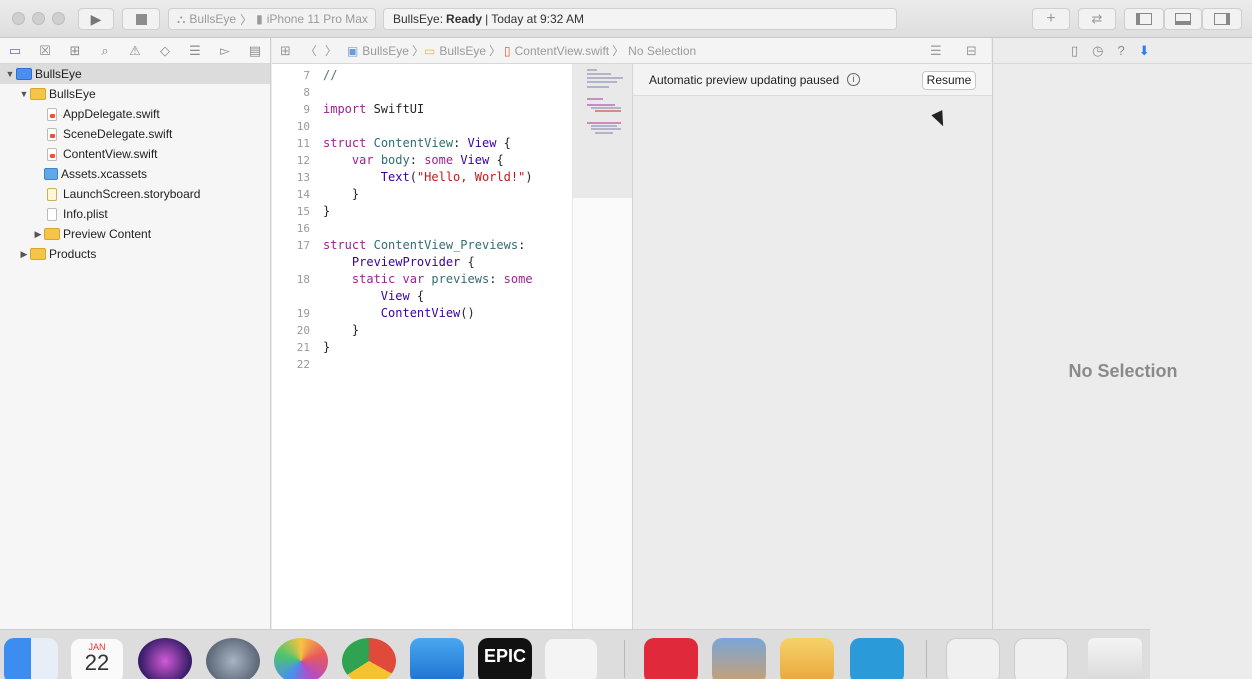 The height and width of the screenshot is (679, 1252). I want to click on warning-icon: ⚠, so click(135, 51).